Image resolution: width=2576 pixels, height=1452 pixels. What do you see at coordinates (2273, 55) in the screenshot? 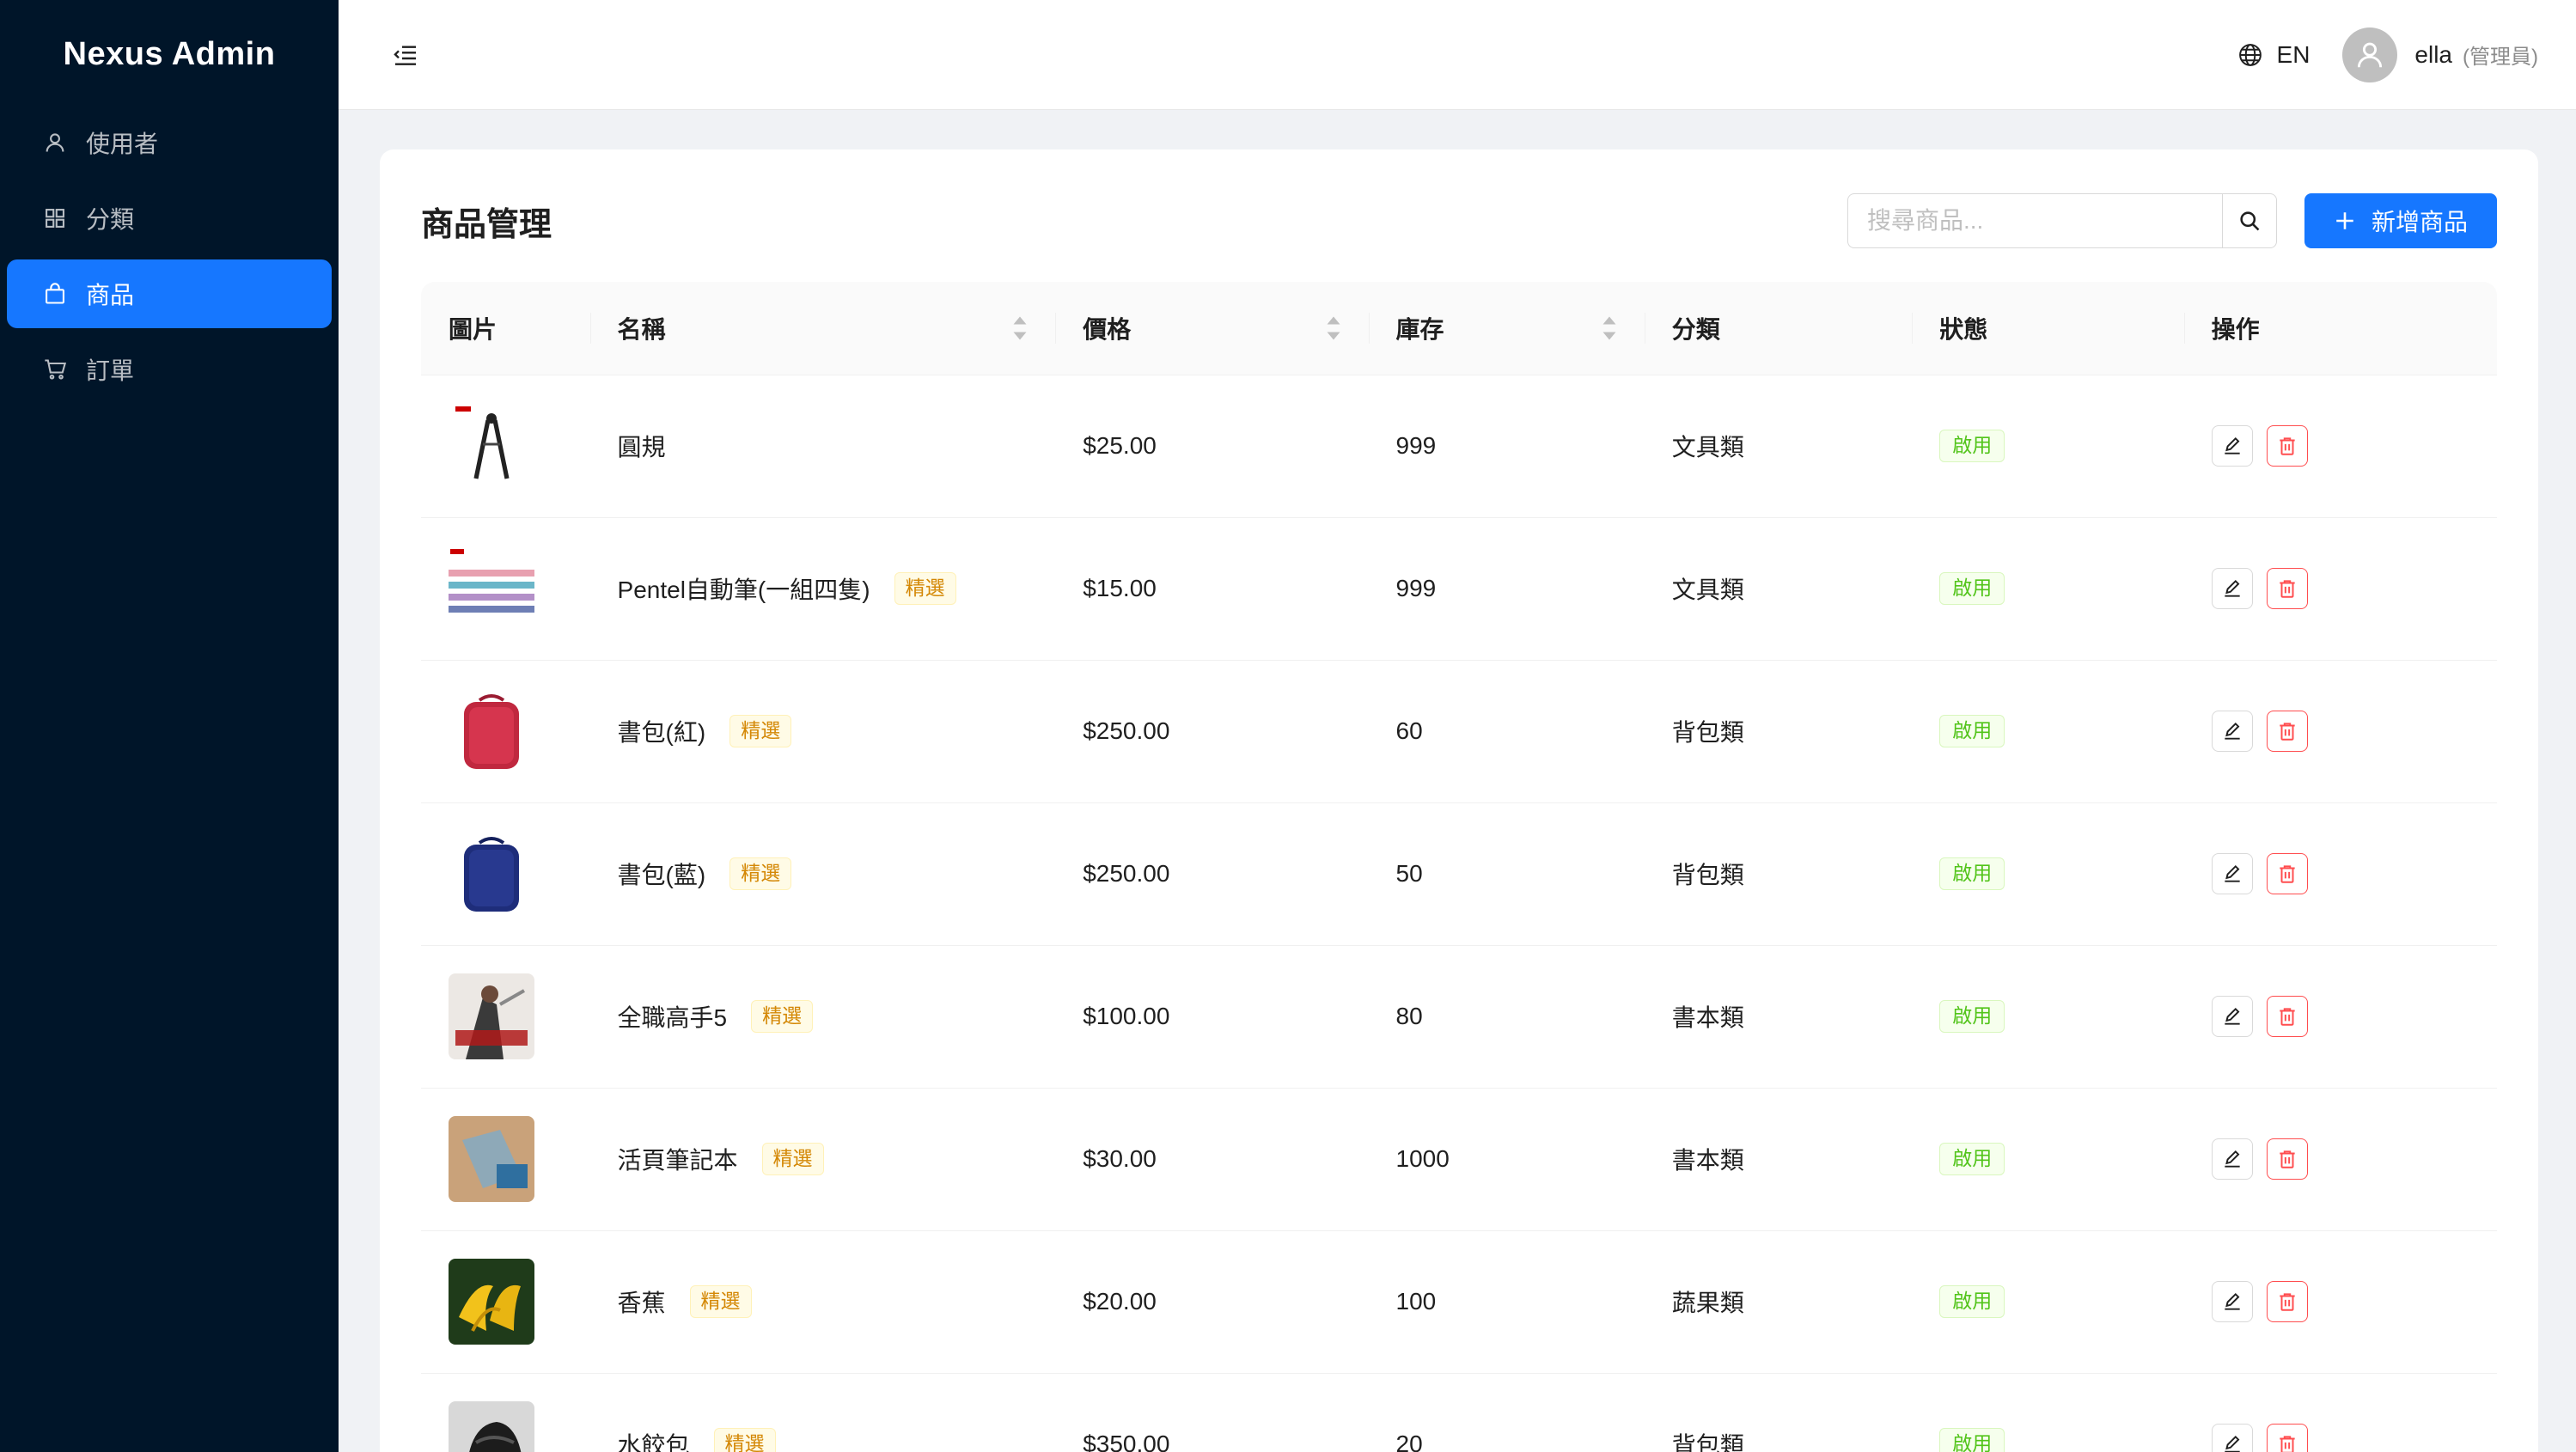
I see `language-switch: EN` at bounding box center [2273, 55].